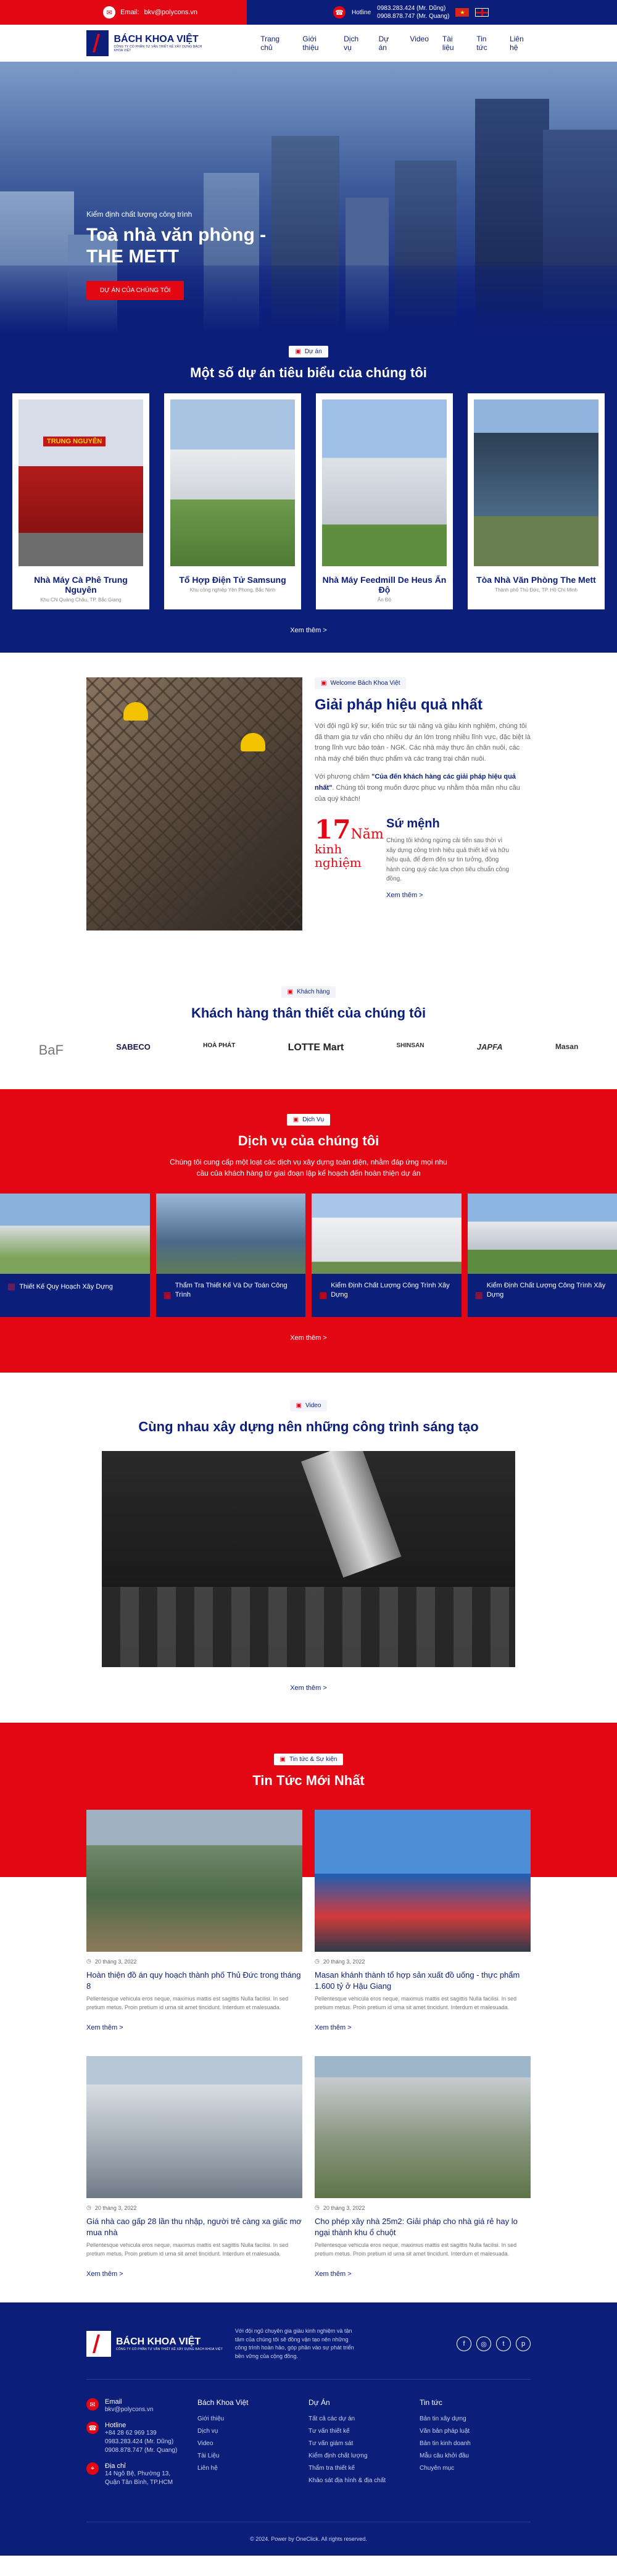  I want to click on project-image, so click(232, 482).